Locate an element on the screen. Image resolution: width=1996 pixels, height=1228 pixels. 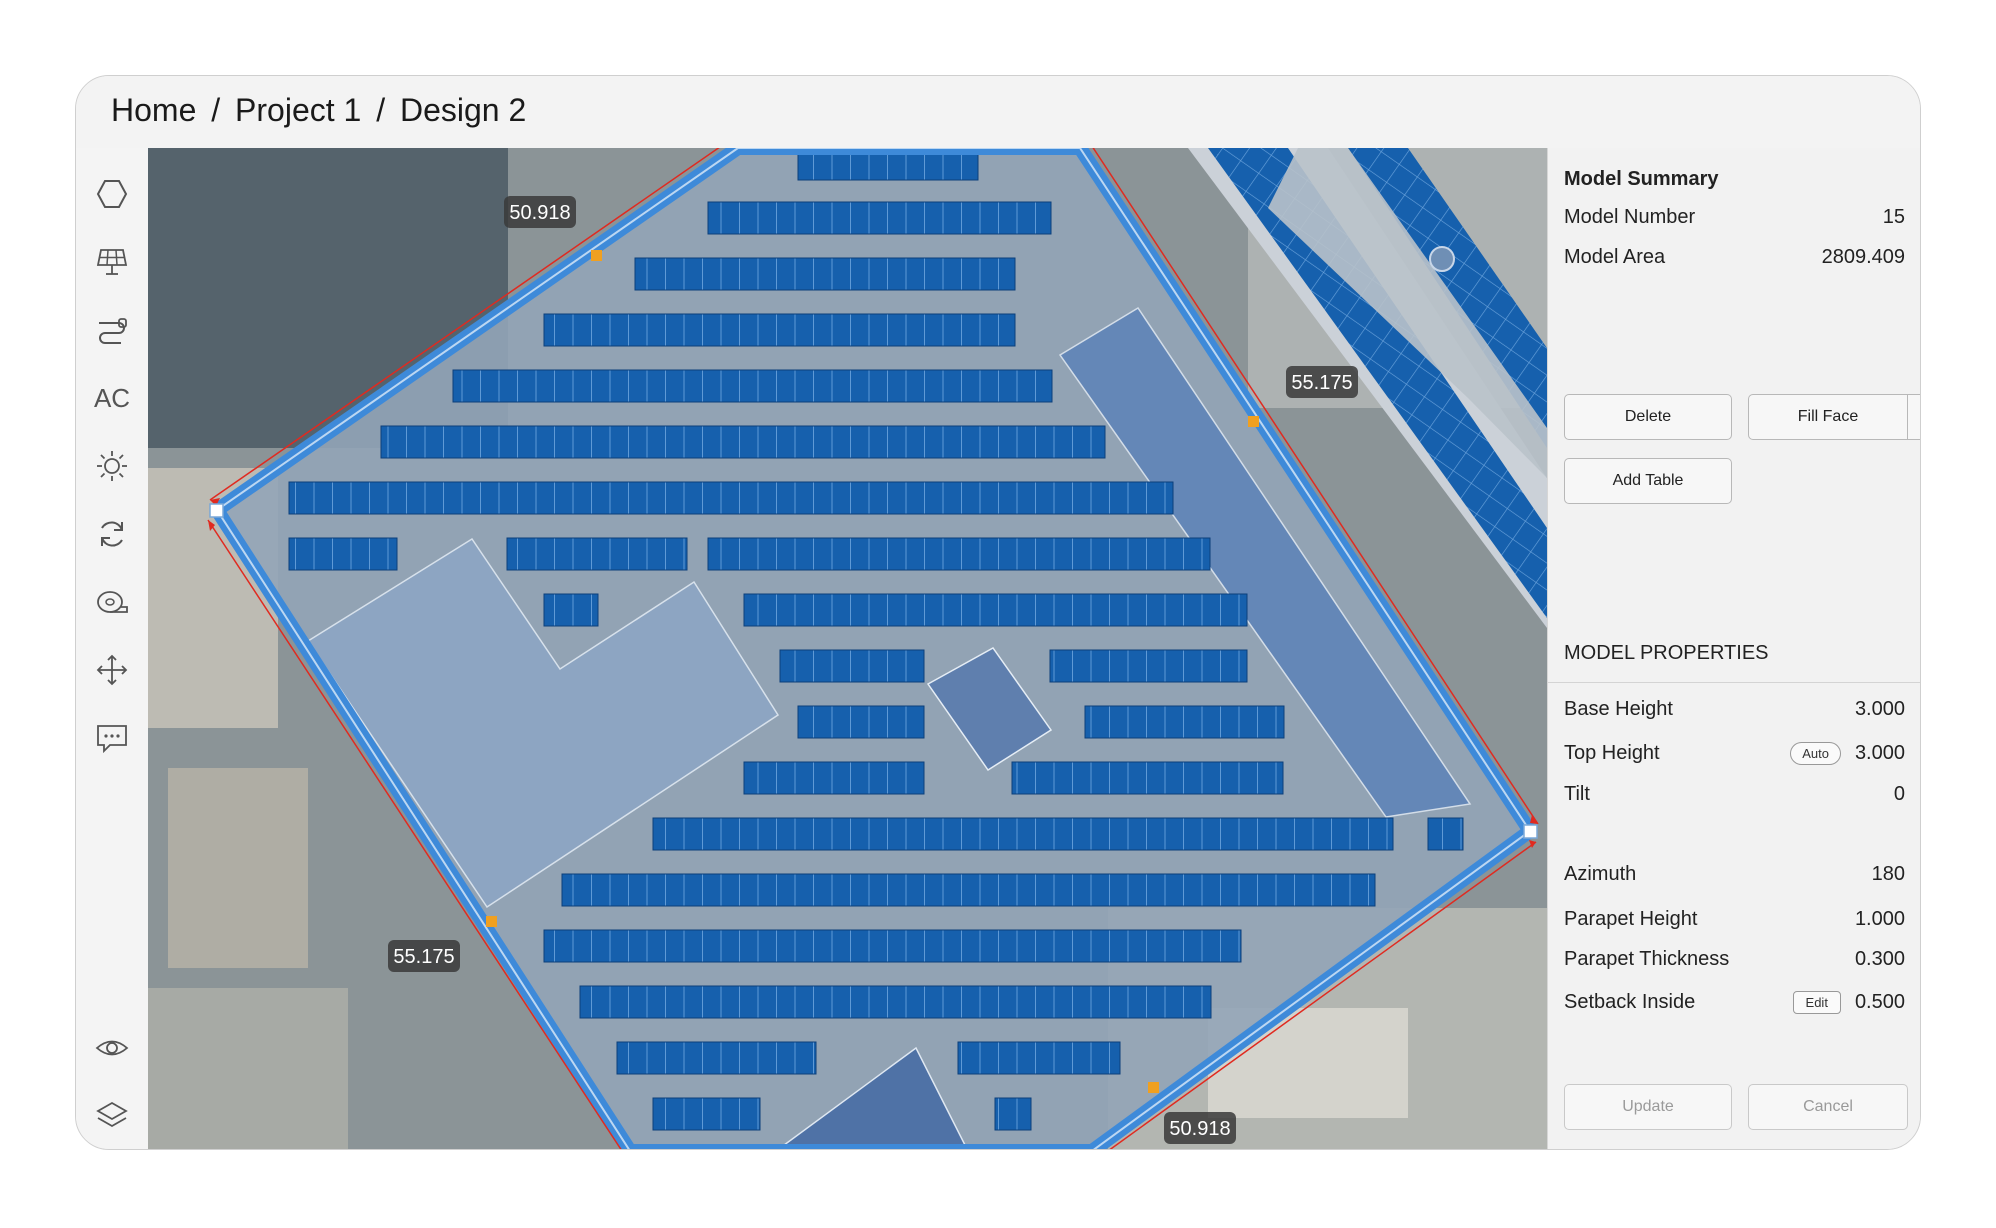
parapet-thickness-label: Parapet Thickness is located at coordinates (1647, 959).